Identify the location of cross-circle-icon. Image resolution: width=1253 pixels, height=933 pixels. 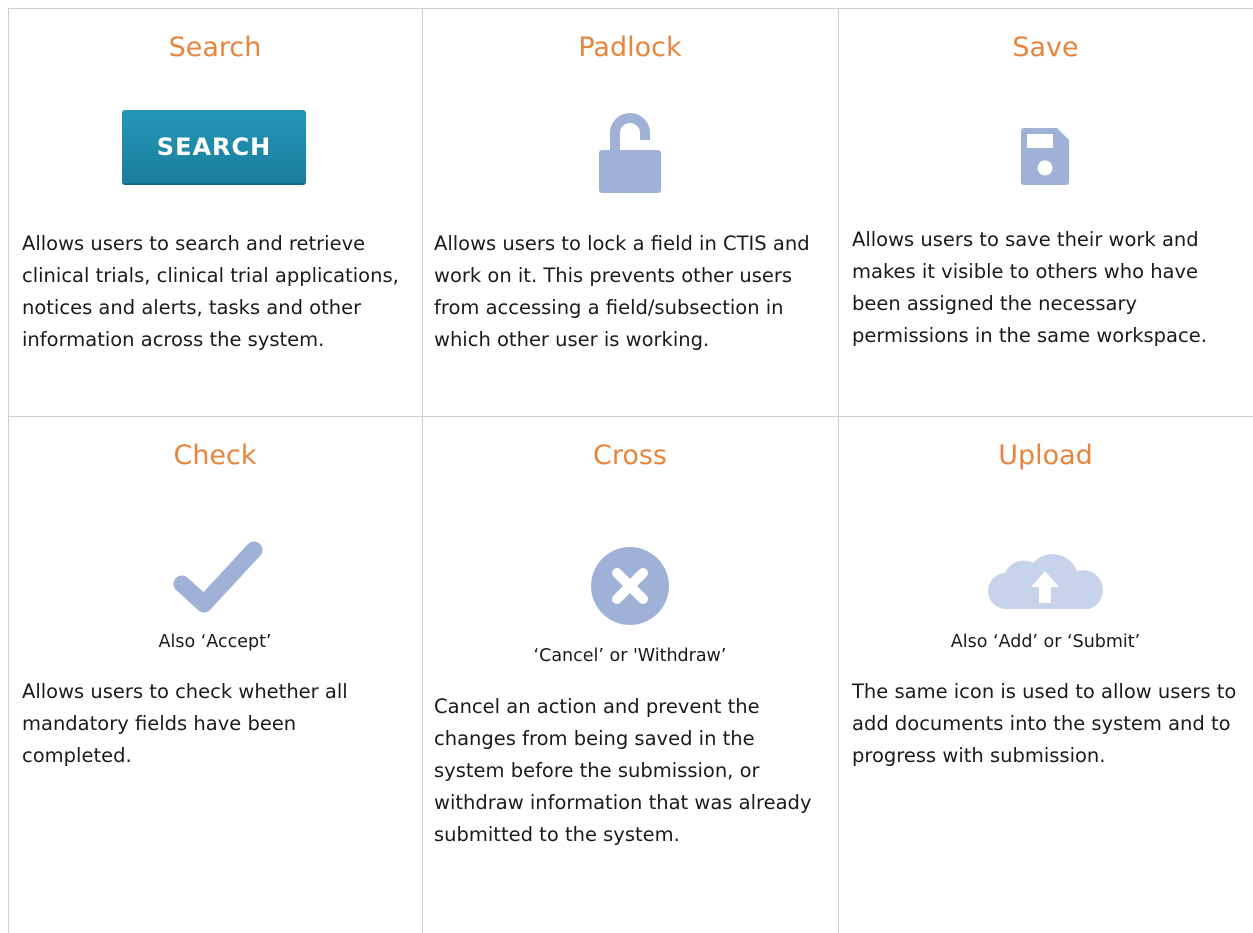
(630, 586).